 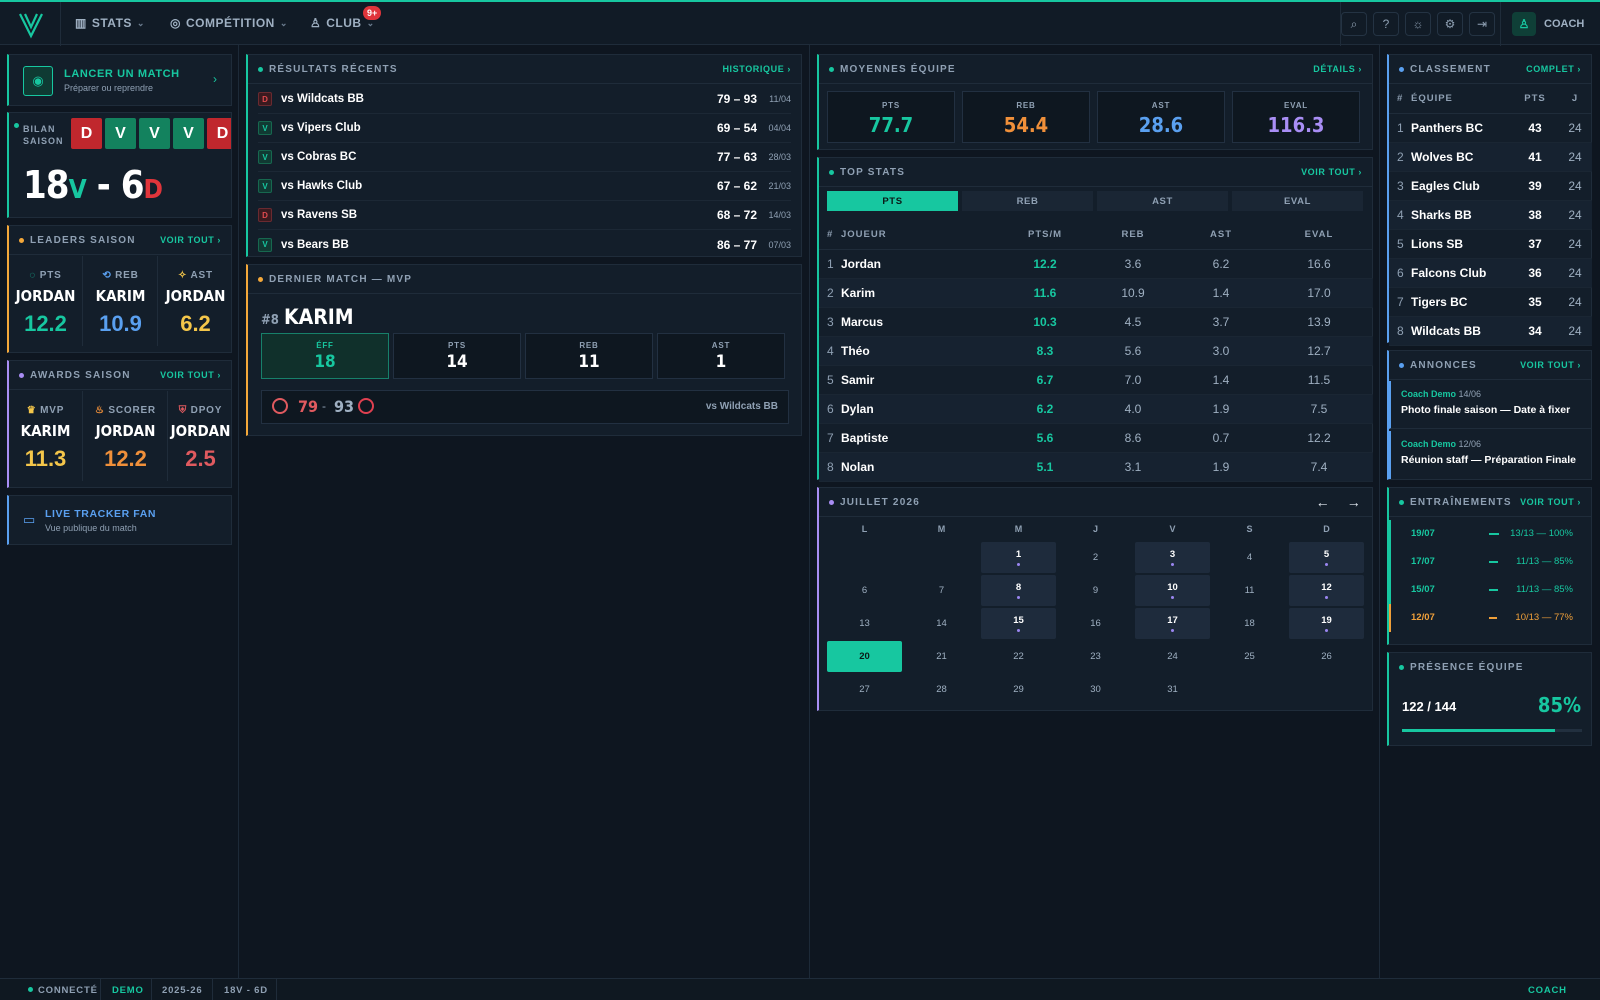 I want to click on calendar-day: 1, so click(x=1018, y=557).